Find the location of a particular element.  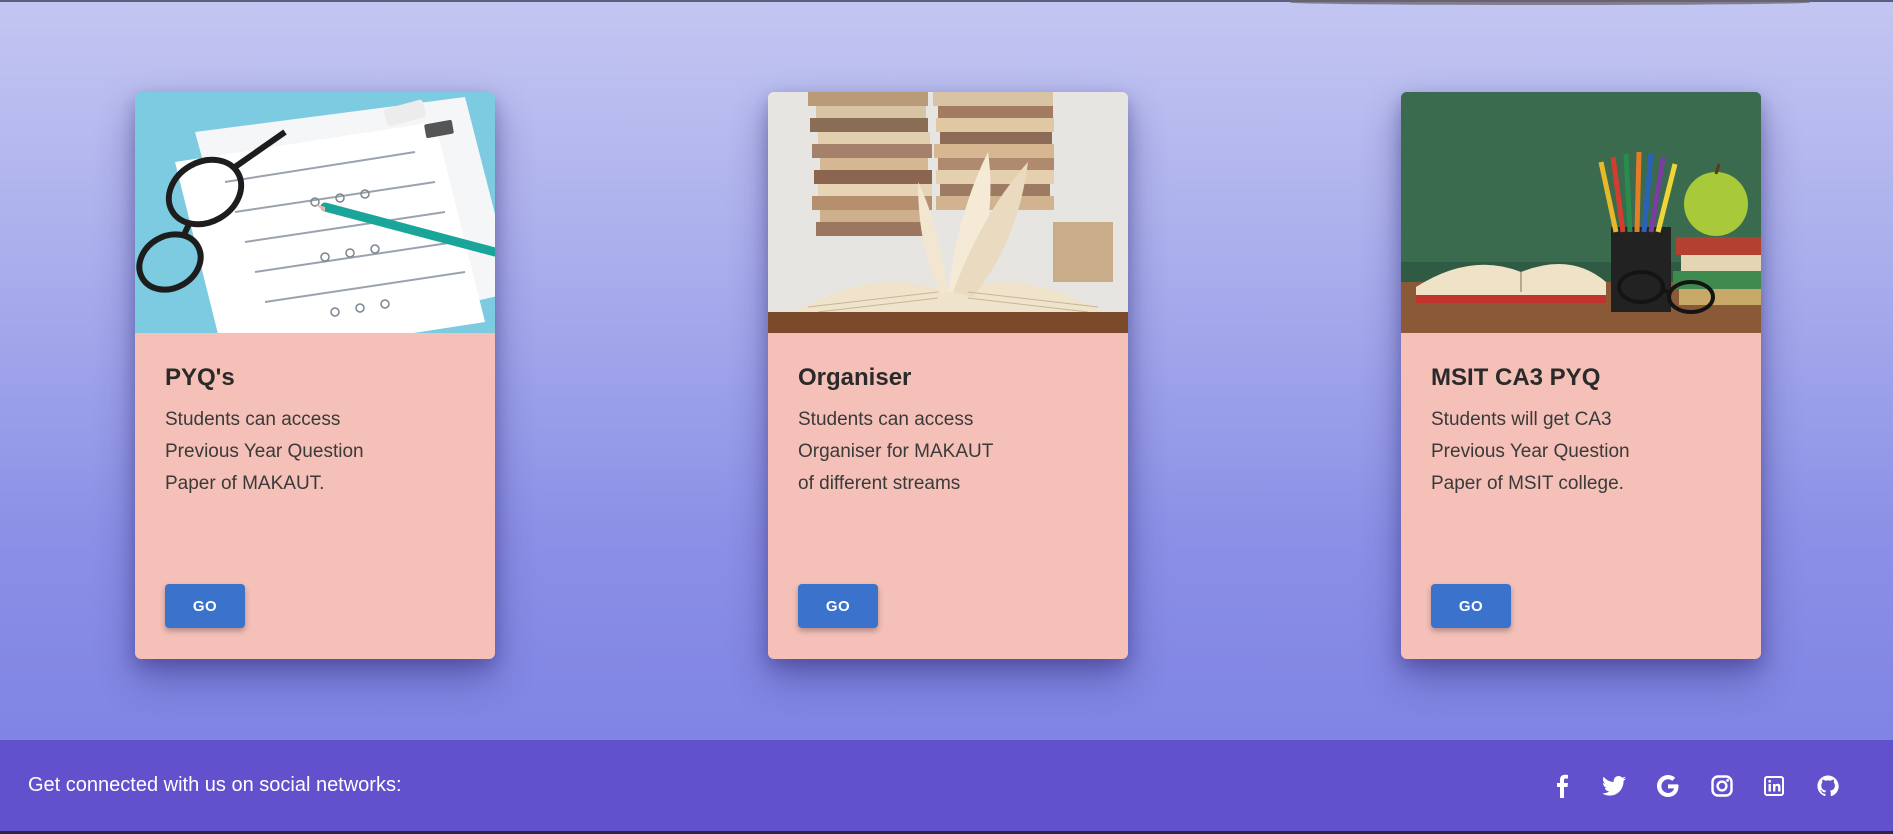

instagram-icon is located at coordinates (1722, 786).